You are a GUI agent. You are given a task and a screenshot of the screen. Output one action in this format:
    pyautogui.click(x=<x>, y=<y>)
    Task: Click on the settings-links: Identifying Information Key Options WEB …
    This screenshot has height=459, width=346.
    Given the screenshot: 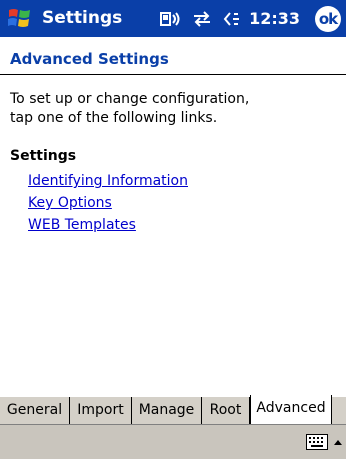 What is the action you would take?
    pyautogui.click(x=108, y=203)
    